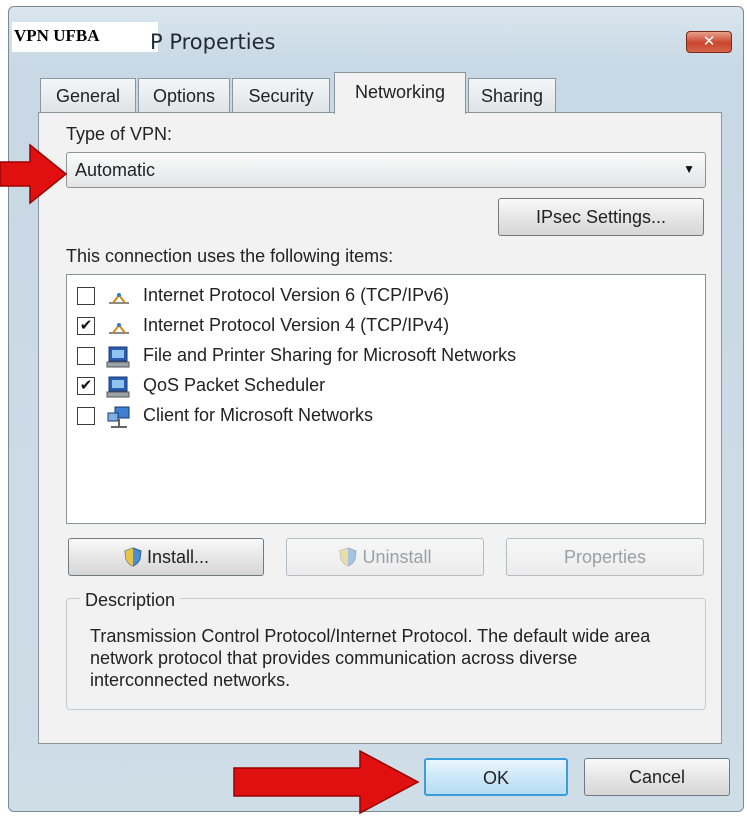 This screenshot has height=816, width=747. I want to click on close-button: ✕, so click(709, 42).